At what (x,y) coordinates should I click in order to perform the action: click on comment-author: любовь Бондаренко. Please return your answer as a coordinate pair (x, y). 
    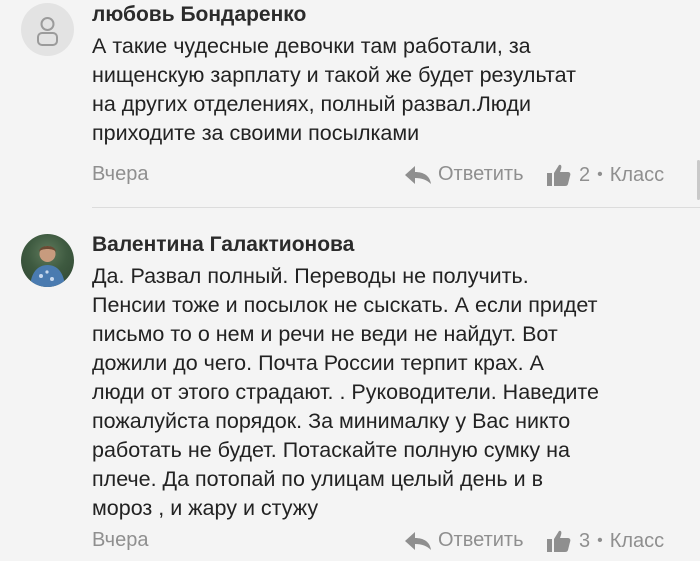
    Looking at the image, I should click on (199, 15).